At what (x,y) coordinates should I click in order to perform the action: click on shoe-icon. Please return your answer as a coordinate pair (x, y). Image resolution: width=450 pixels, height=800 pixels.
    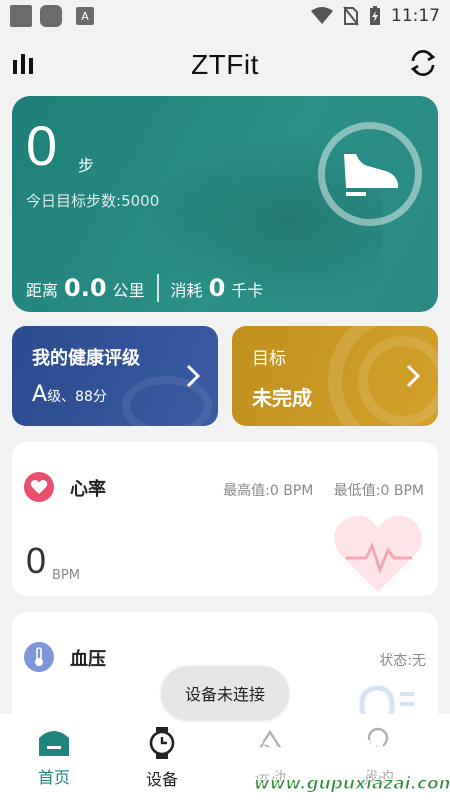
    Looking at the image, I should click on (371, 175).